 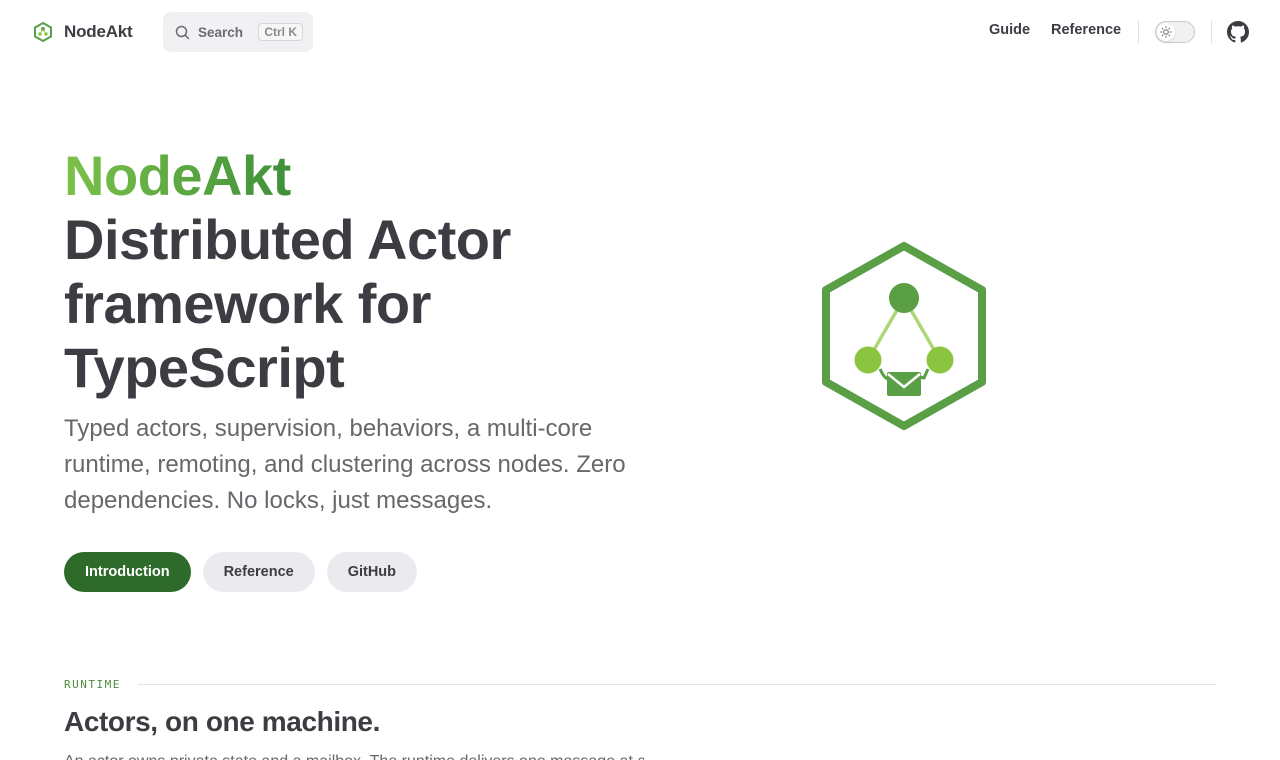 I want to click on search-shortcut: Ctrl K, so click(x=280, y=32).